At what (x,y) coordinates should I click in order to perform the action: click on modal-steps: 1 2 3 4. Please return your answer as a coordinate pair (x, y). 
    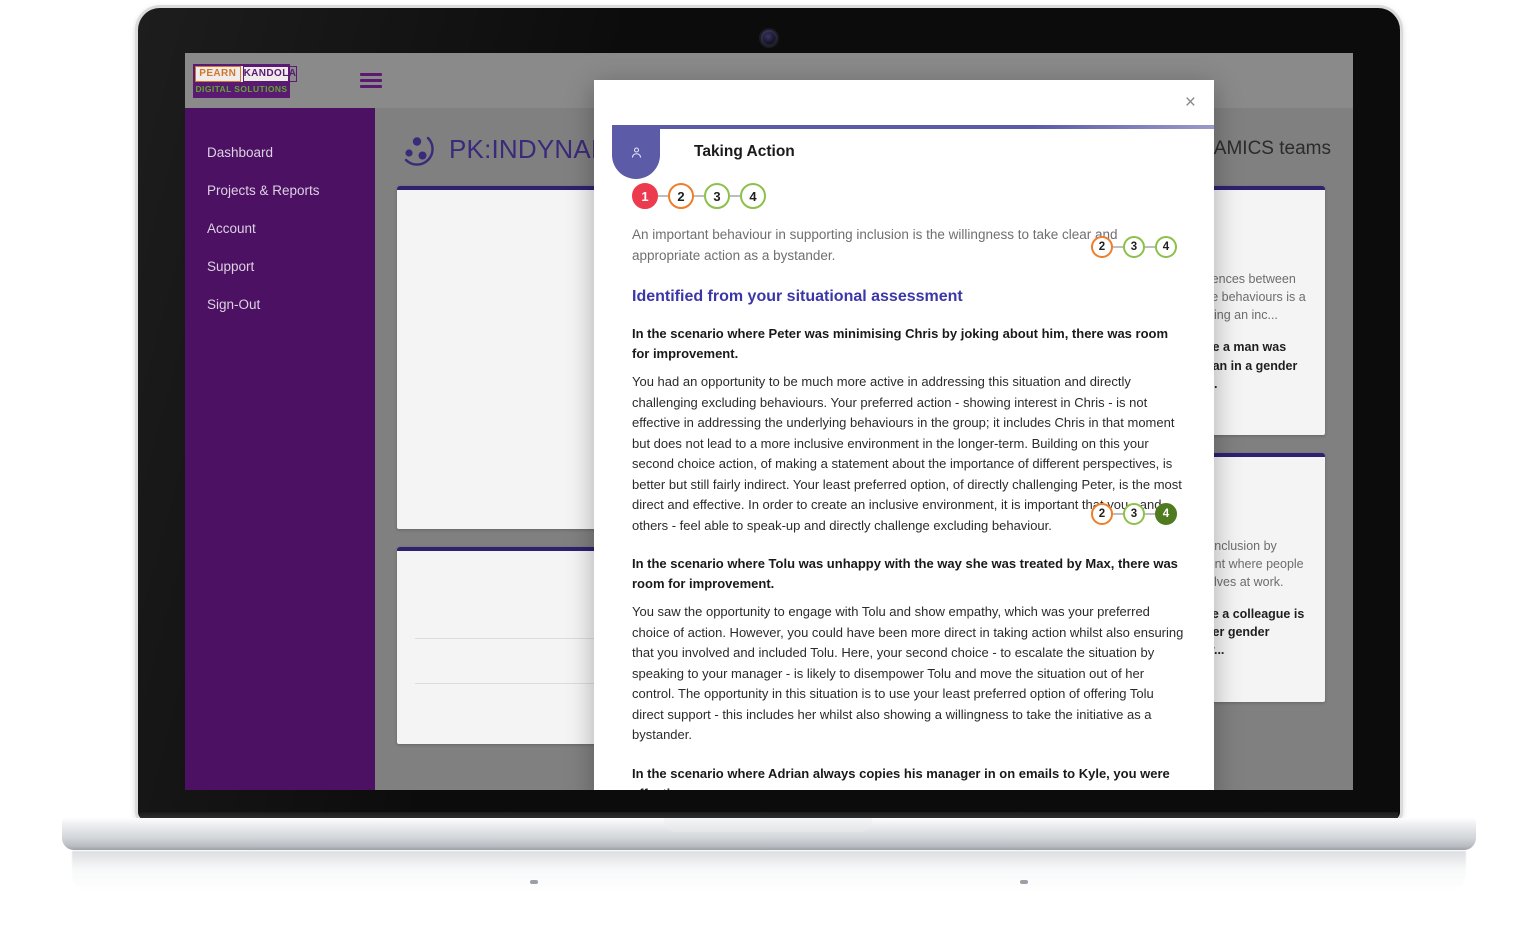
    Looking at the image, I should click on (909, 196).